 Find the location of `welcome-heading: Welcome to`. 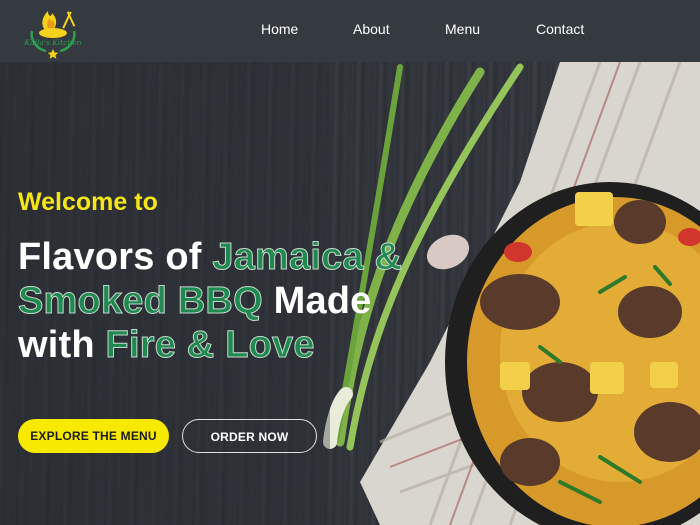

welcome-heading: Welcome to is located at coordinates (88, 202).